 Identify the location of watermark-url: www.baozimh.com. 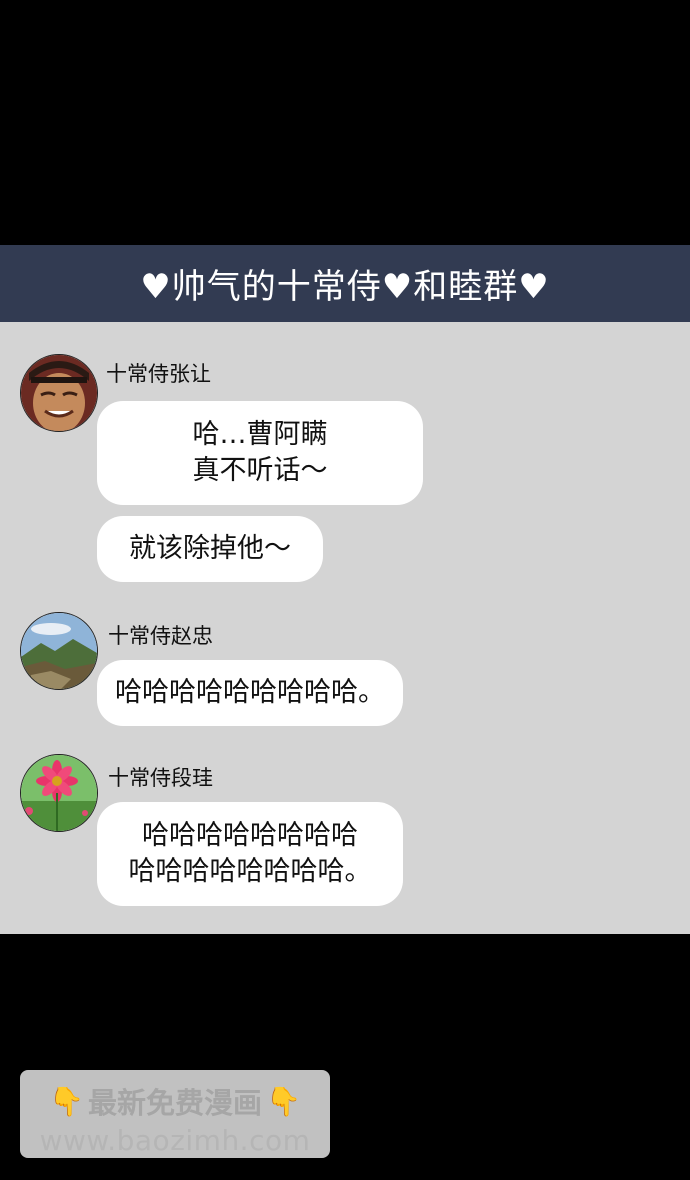
(175, 1140).